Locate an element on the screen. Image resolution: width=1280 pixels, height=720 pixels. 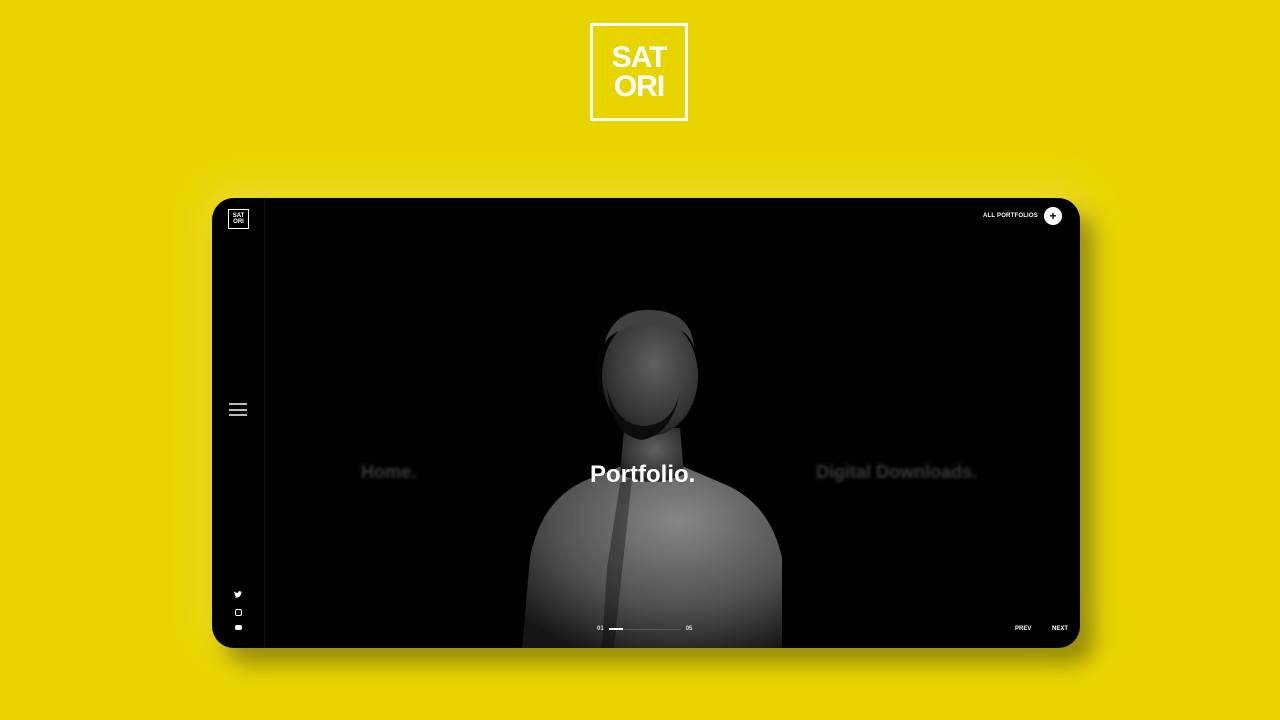
pager-progress-track is located at coordinates (644, 629).